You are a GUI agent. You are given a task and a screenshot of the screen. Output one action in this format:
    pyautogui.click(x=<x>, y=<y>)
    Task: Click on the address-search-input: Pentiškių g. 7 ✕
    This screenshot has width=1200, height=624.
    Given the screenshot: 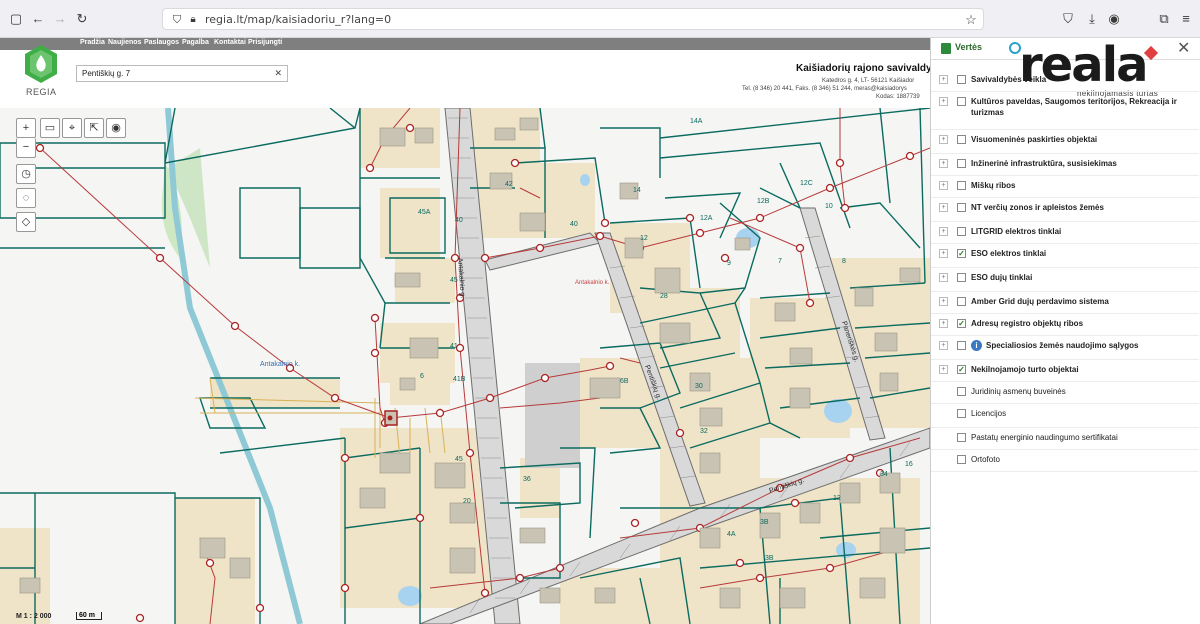 What is the action you would take?
    pyautogui.click(x=182, y=73)
    